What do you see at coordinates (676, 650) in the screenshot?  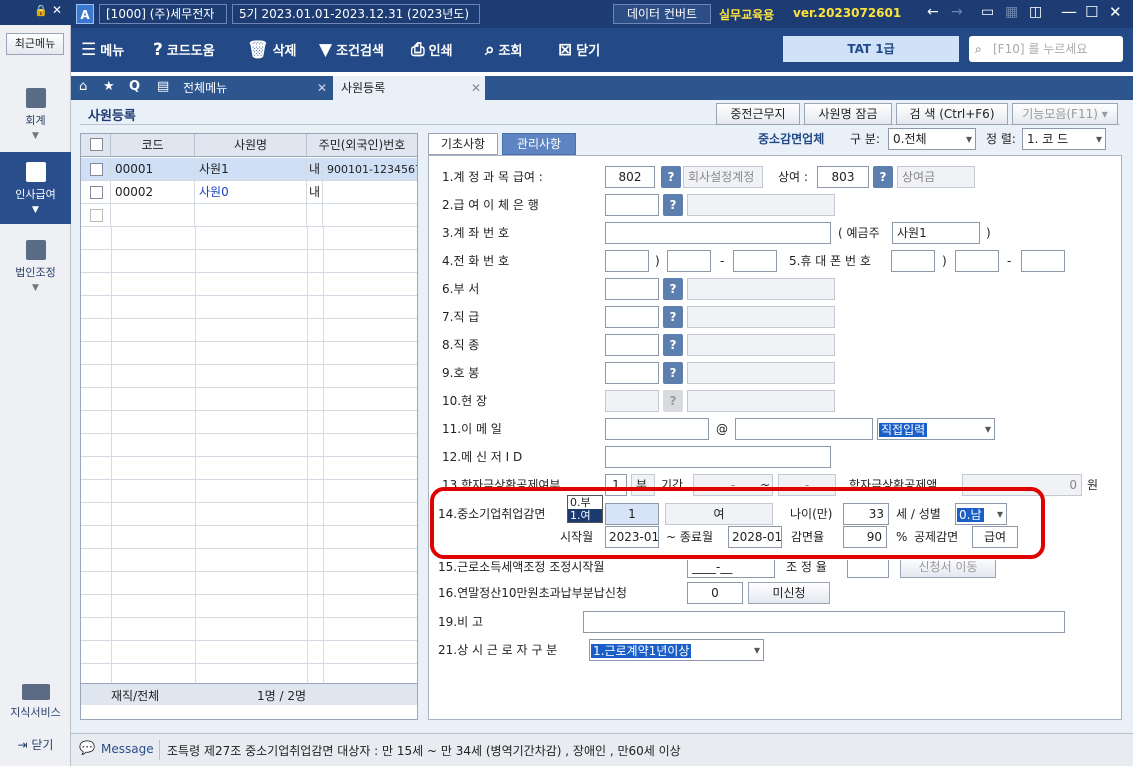 I see `worker-type-select: 1.근로계약1년이상 ▾` at bounding box center [676, 650].